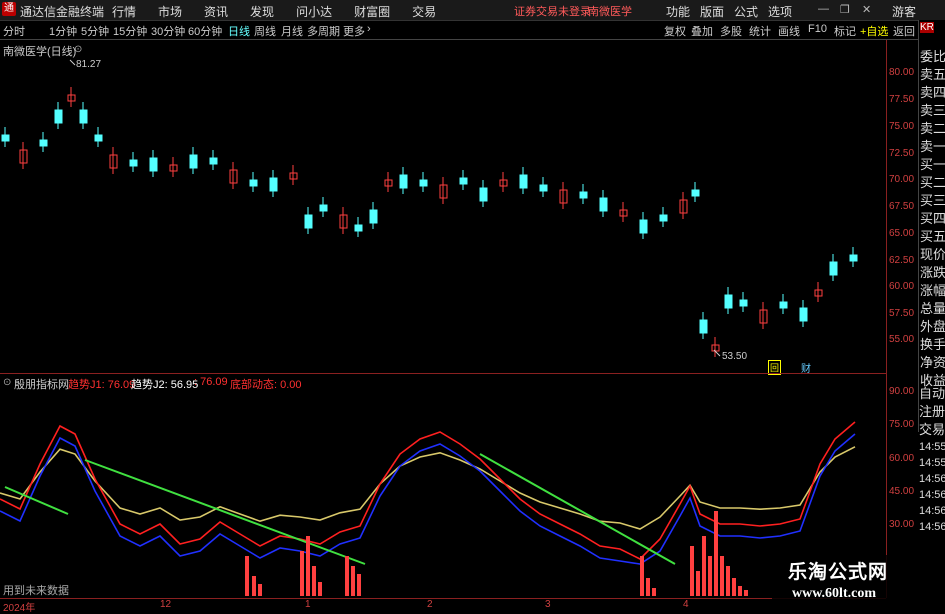 The height and width of the screenshot is (614, 945). I want to click on period-tab: 5分钟, so click(95, 31).